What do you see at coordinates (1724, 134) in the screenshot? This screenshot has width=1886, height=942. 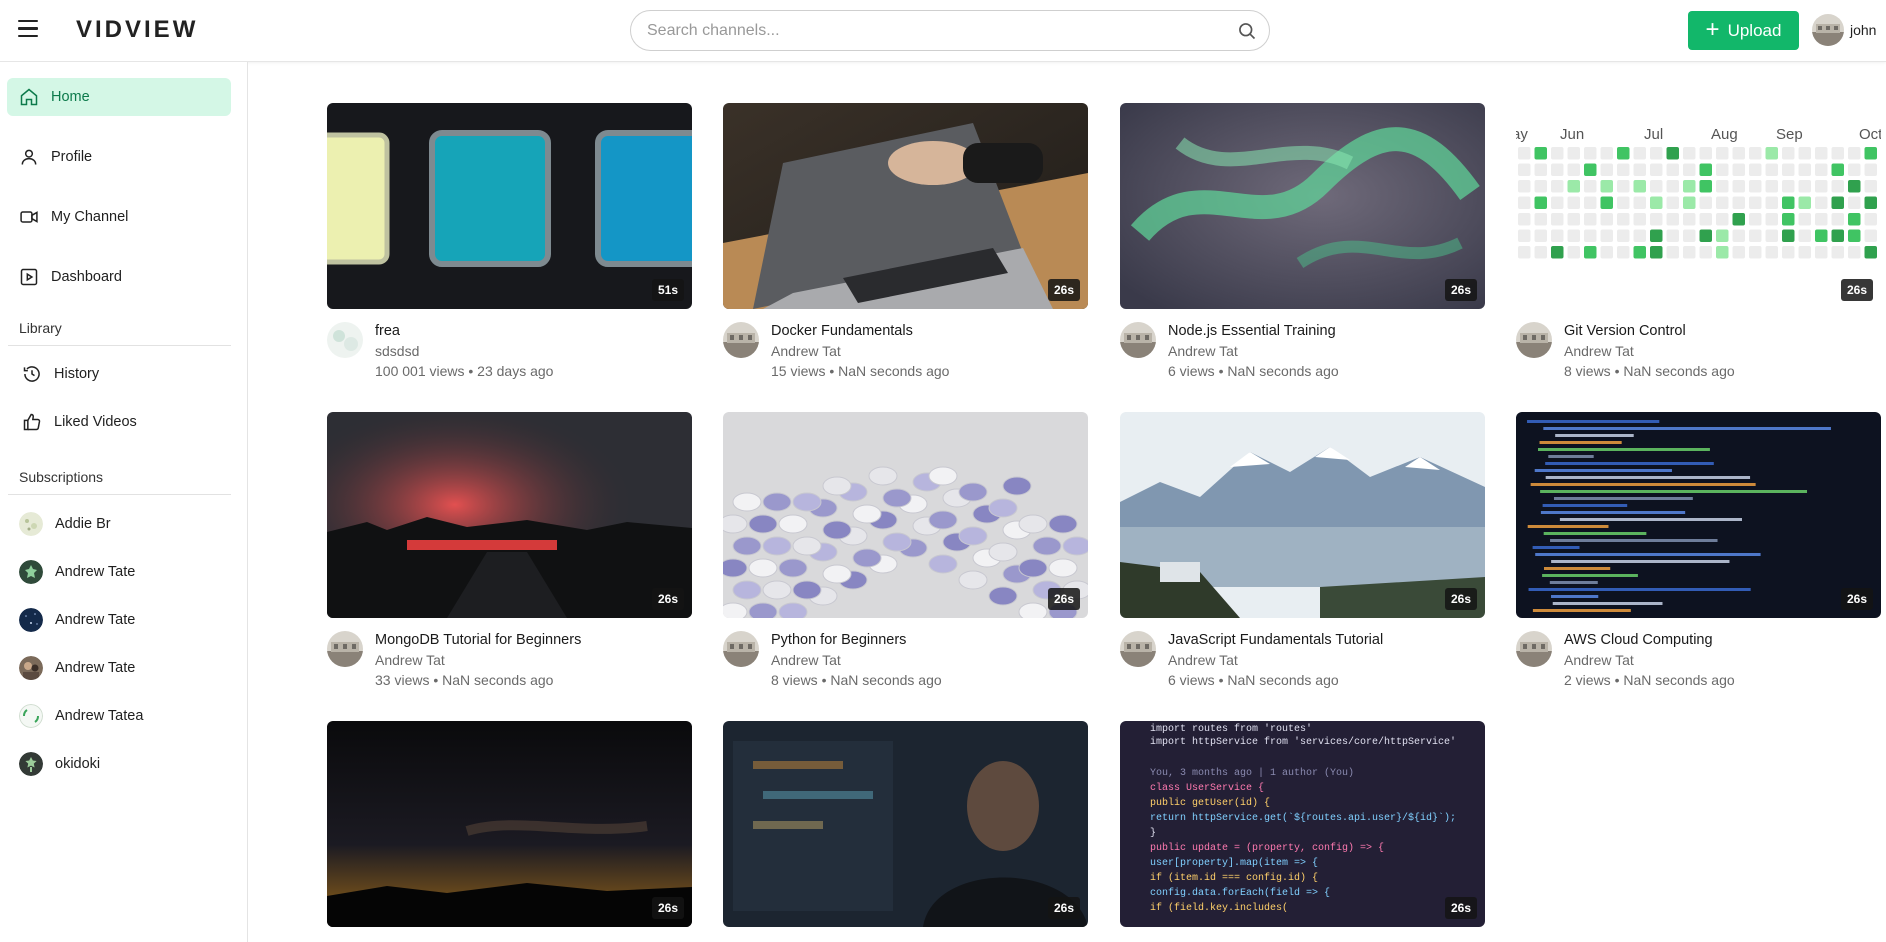 I see `month-label: Aug` at bounding box center [1724, 134].